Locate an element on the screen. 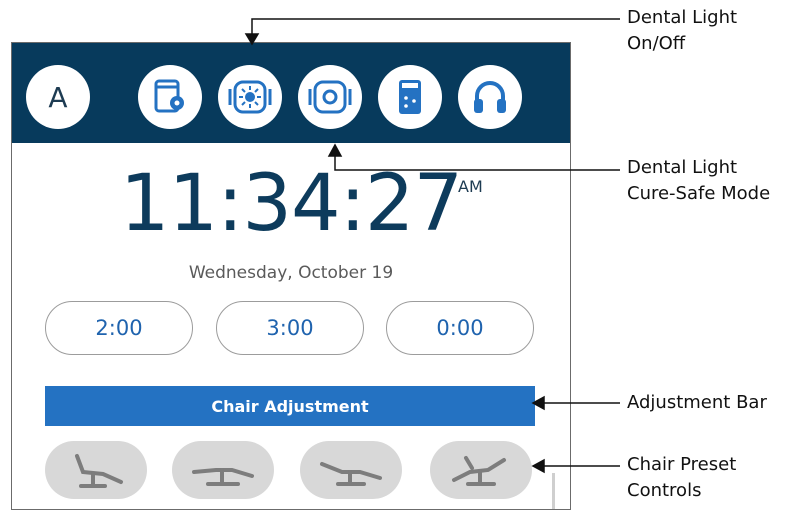  callout-cure-safe: Dental Light Cure-Safe Mode is located at coordinates (698, 181).